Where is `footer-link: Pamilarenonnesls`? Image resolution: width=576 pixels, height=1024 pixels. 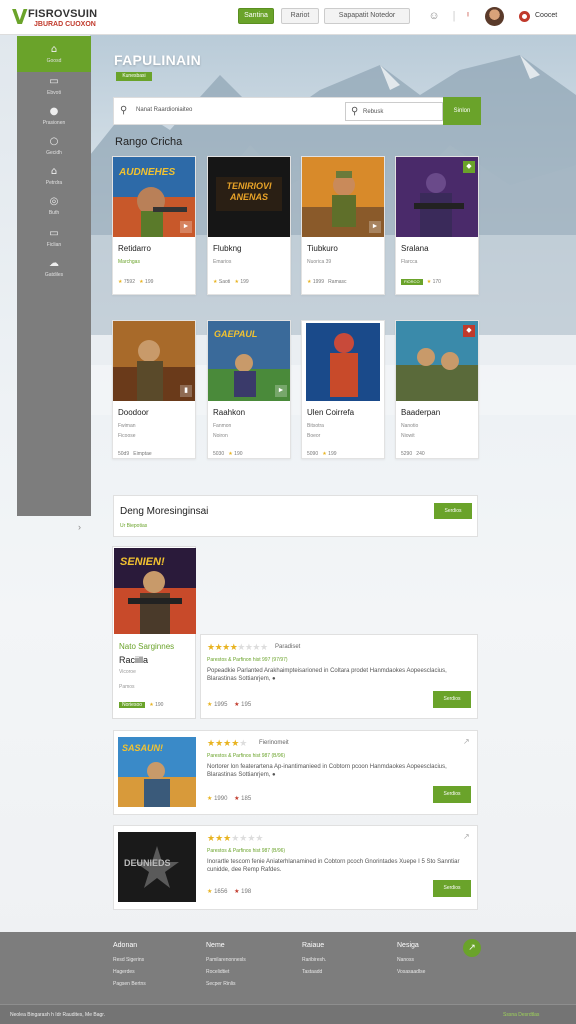
footer-link: Pamilarenonnesls is located at coordinates (251, 960).